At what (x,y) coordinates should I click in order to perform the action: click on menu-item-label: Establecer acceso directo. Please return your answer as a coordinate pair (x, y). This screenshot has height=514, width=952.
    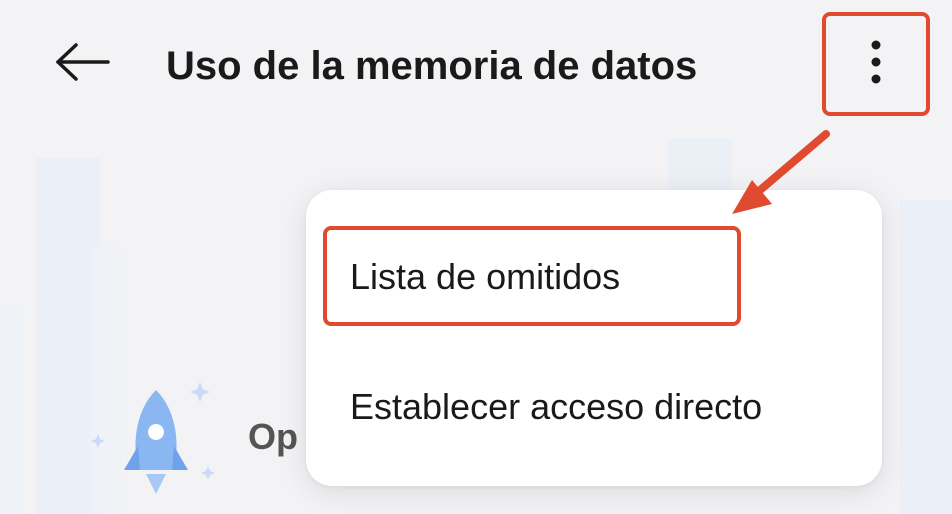
    Looking at the image, I should click on (556, 406).